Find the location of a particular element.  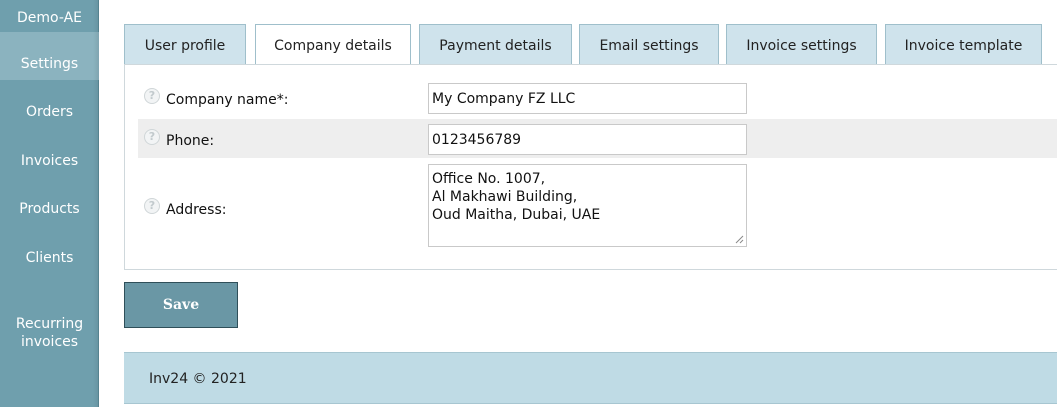

save-button: Save is located at coordinates (181, 305).